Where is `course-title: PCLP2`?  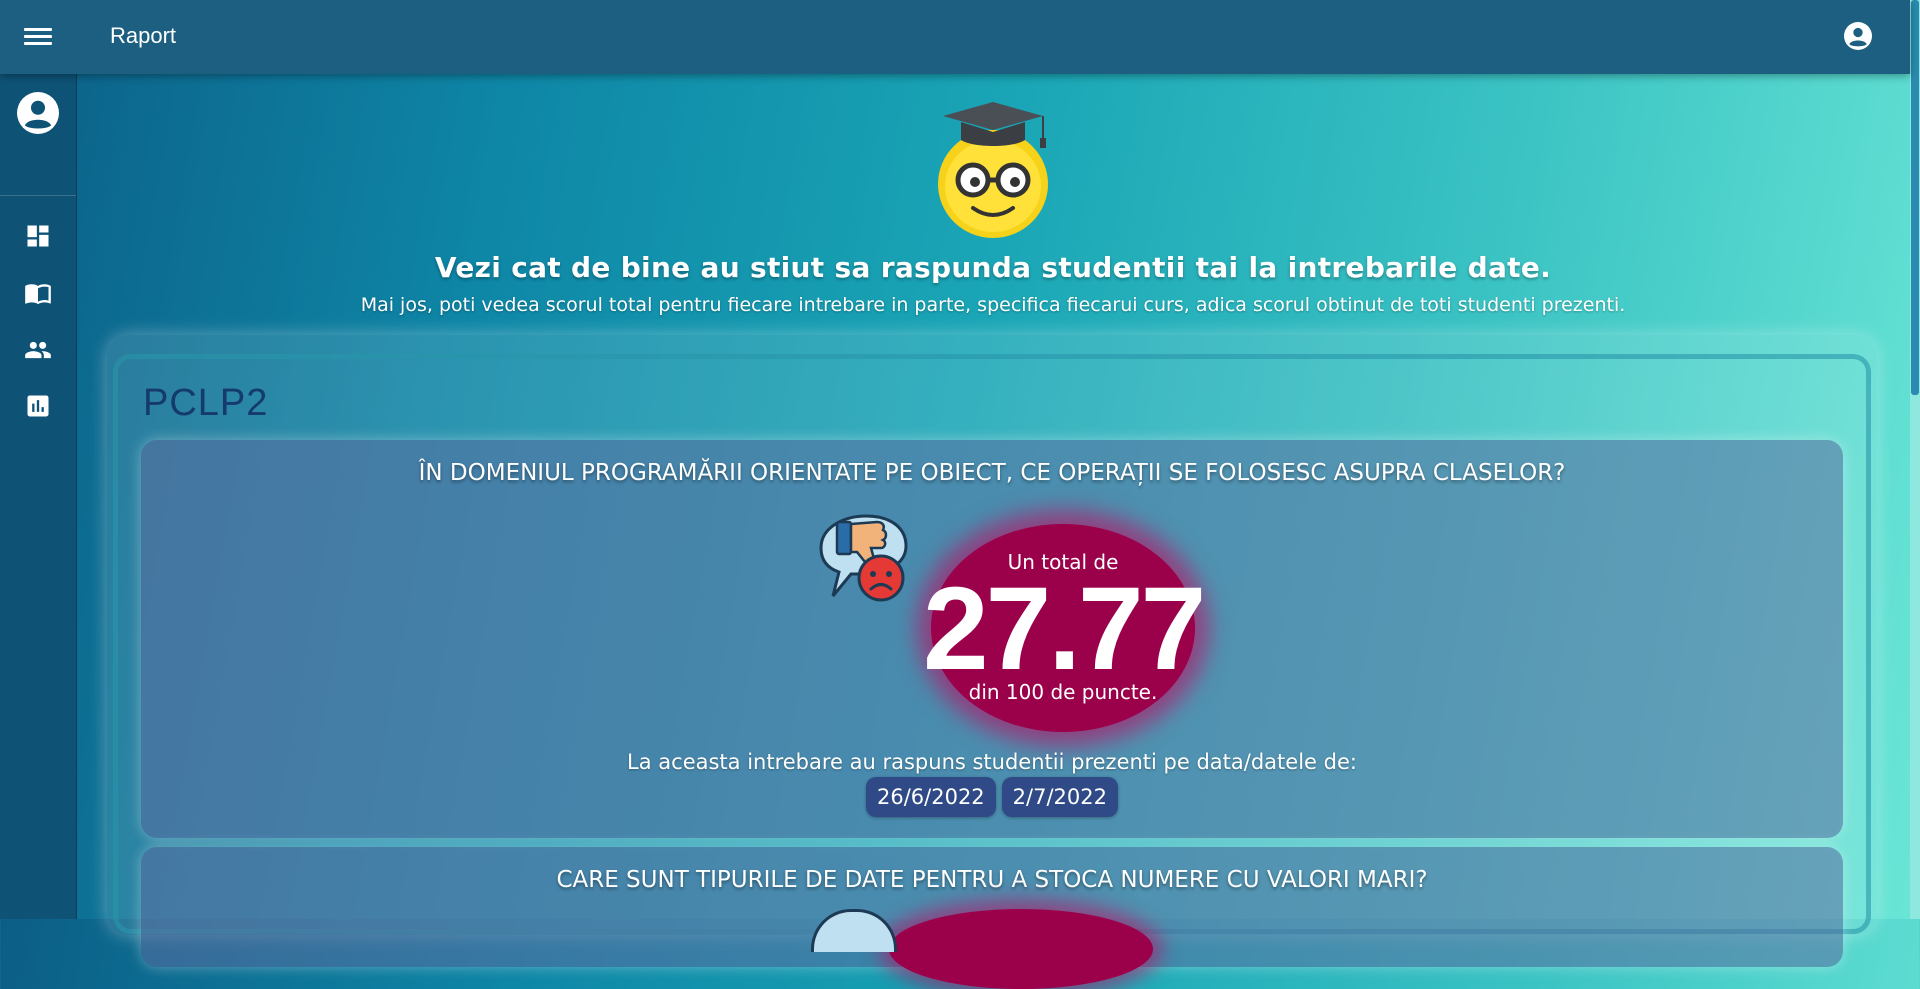
course-title: PCLP2 is located at coordinates (206, 403).